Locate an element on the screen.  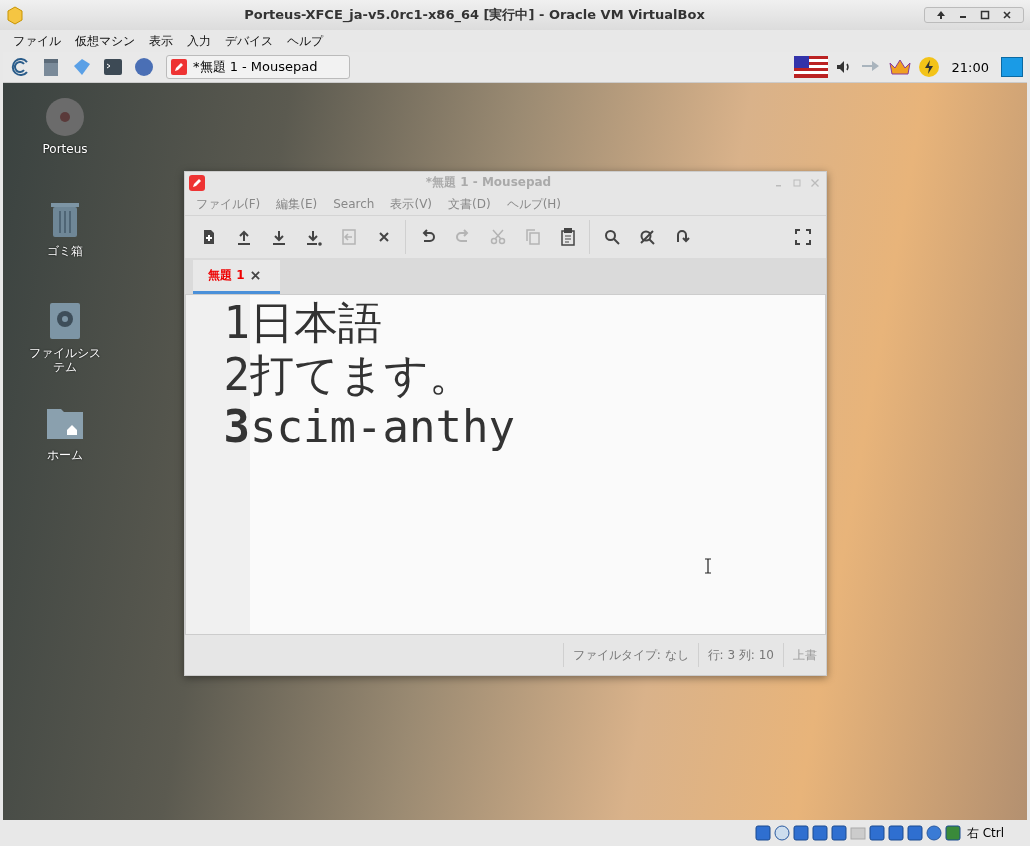
crown-icon is located at coordinates (899, 67).